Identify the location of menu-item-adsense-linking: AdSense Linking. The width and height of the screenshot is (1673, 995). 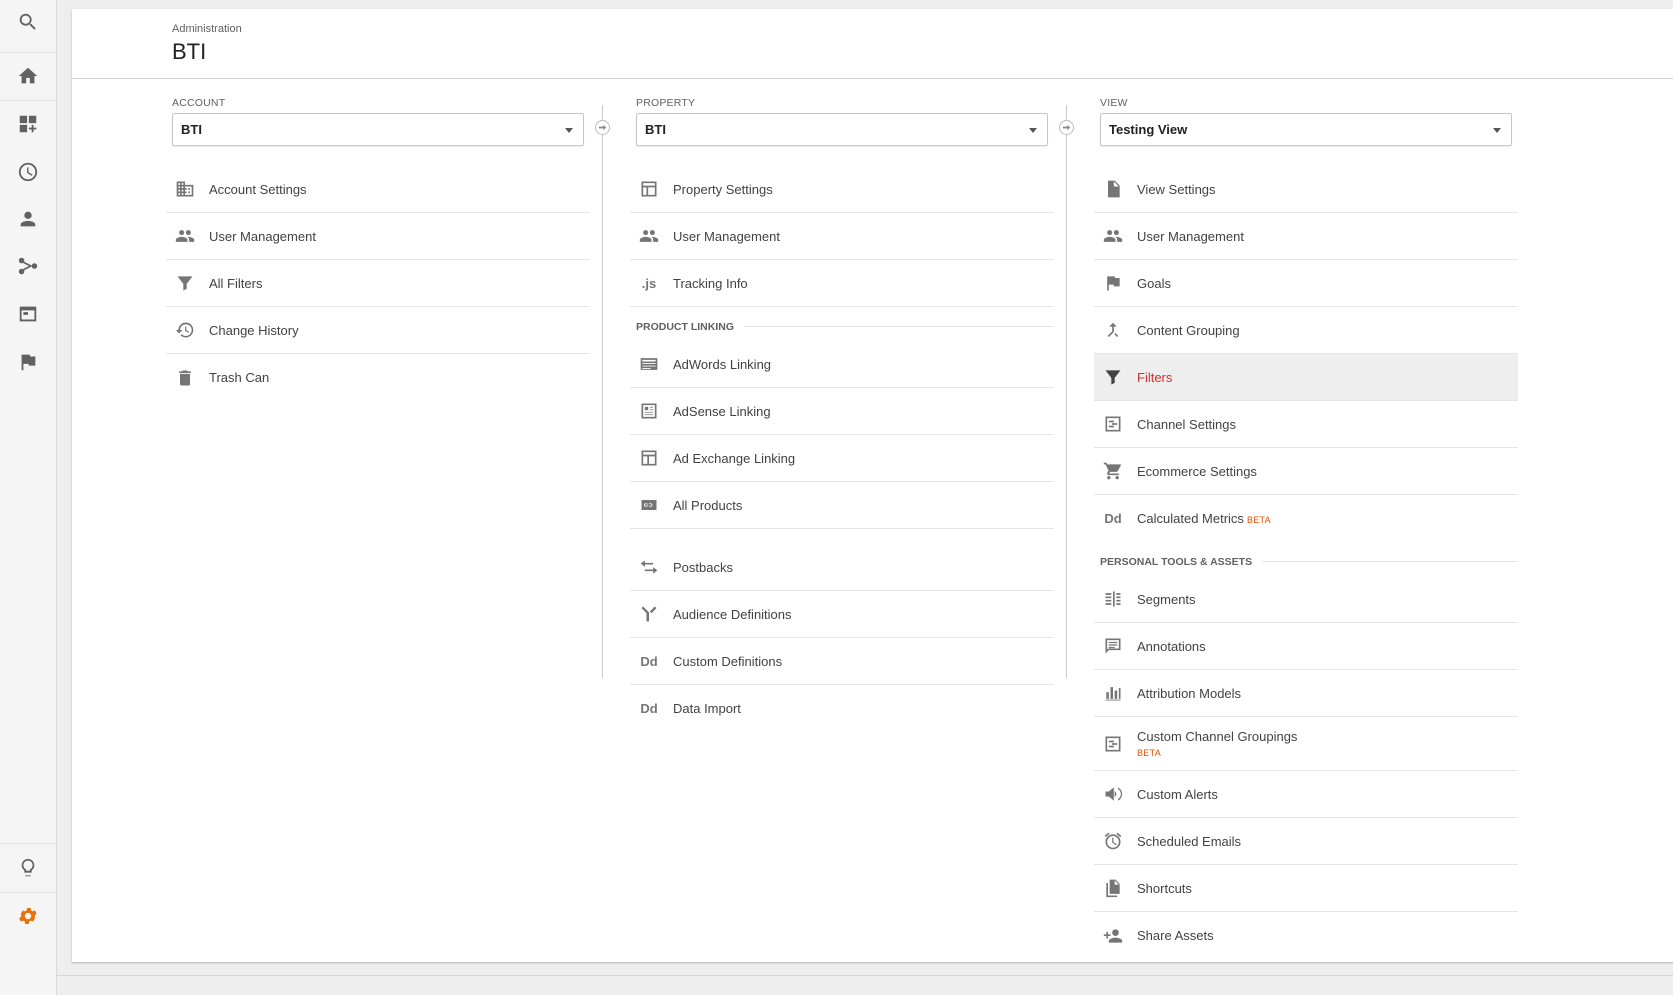
(842, 411).